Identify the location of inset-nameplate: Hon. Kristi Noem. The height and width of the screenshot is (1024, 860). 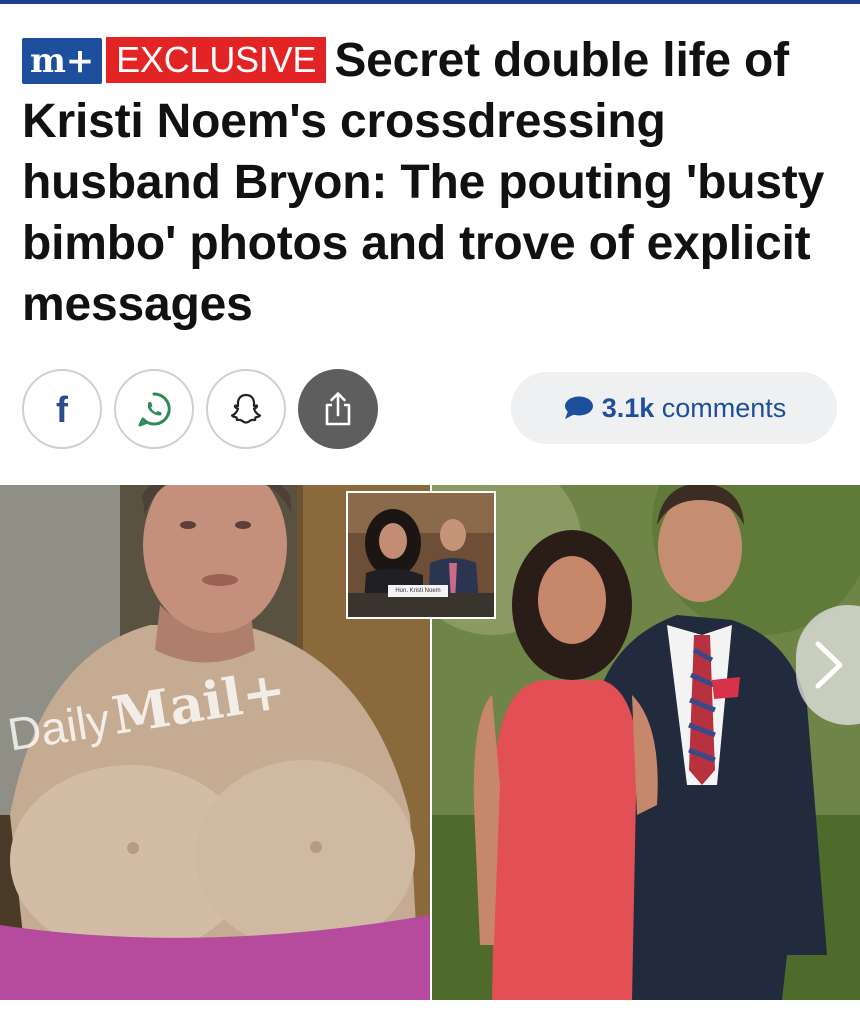
(418, 591).